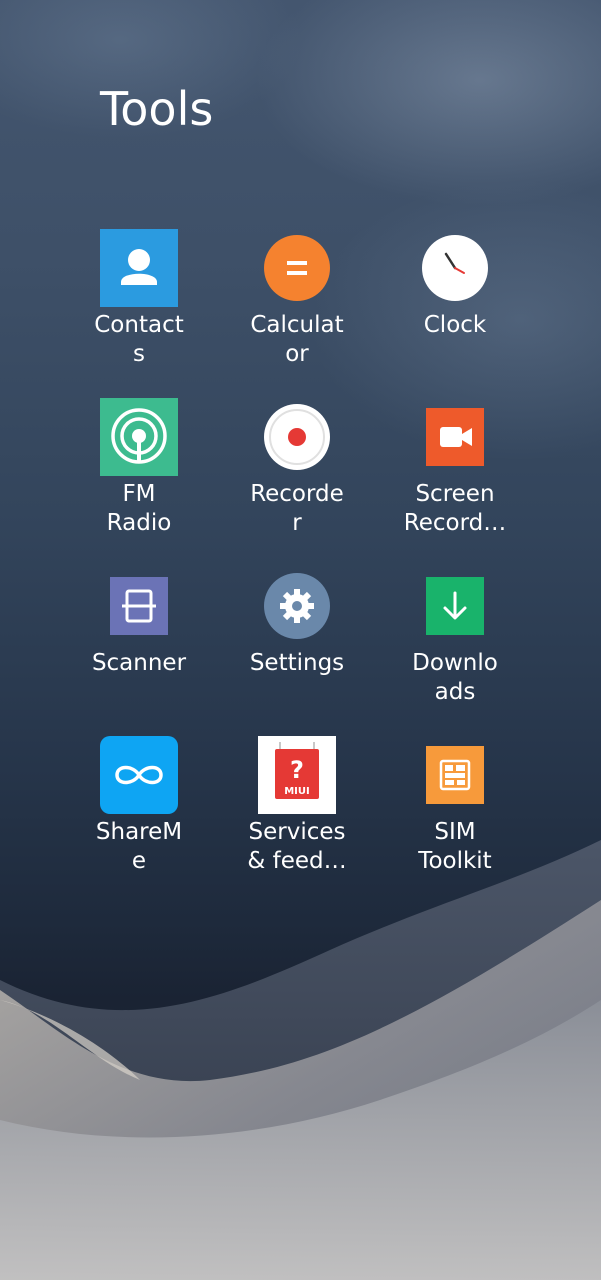 This screenshot has height=1280, width=601. I want to click on app-label: Recorde r, so click(297, 508).